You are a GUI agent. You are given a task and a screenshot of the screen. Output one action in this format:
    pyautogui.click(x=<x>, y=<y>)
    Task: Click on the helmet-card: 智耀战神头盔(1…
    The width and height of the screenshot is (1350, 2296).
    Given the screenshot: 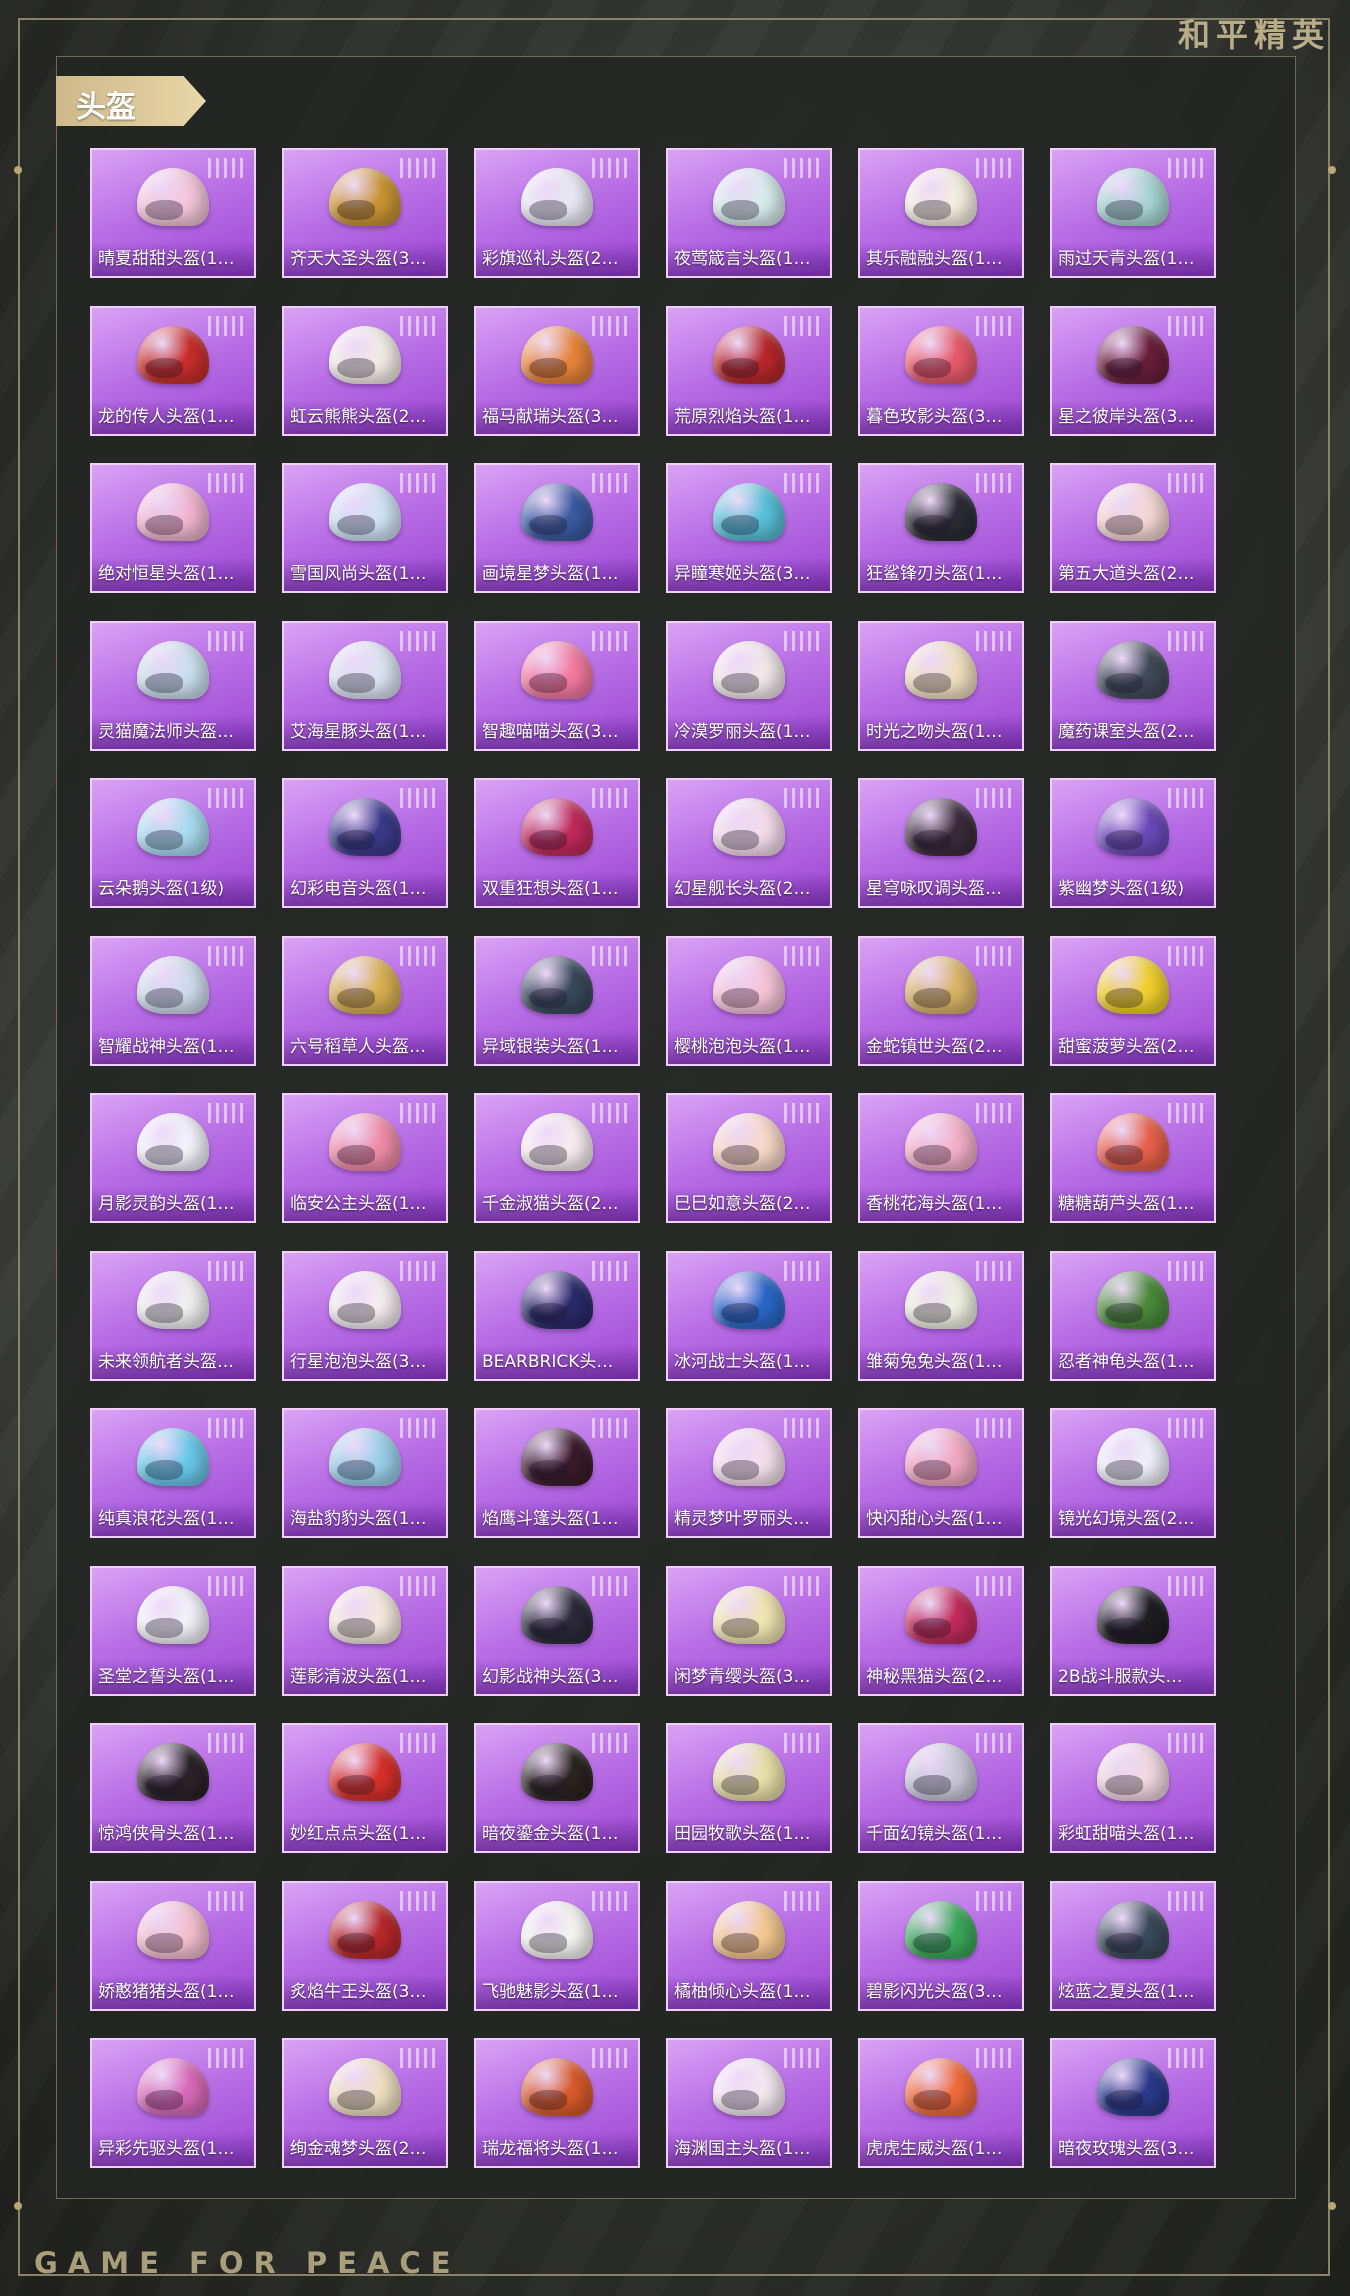 What is the action you would take?
    pyautogui.click(x=173, y=1000)
    